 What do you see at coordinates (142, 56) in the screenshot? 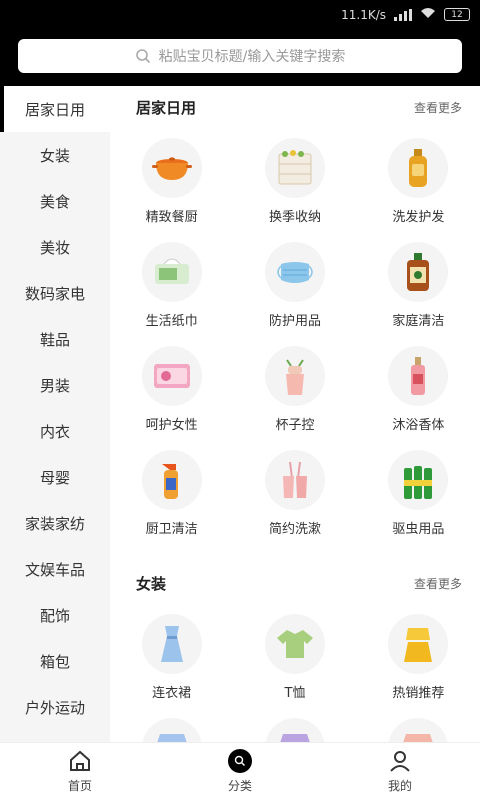
I see `search-icon` at bounding box center [142, 56].